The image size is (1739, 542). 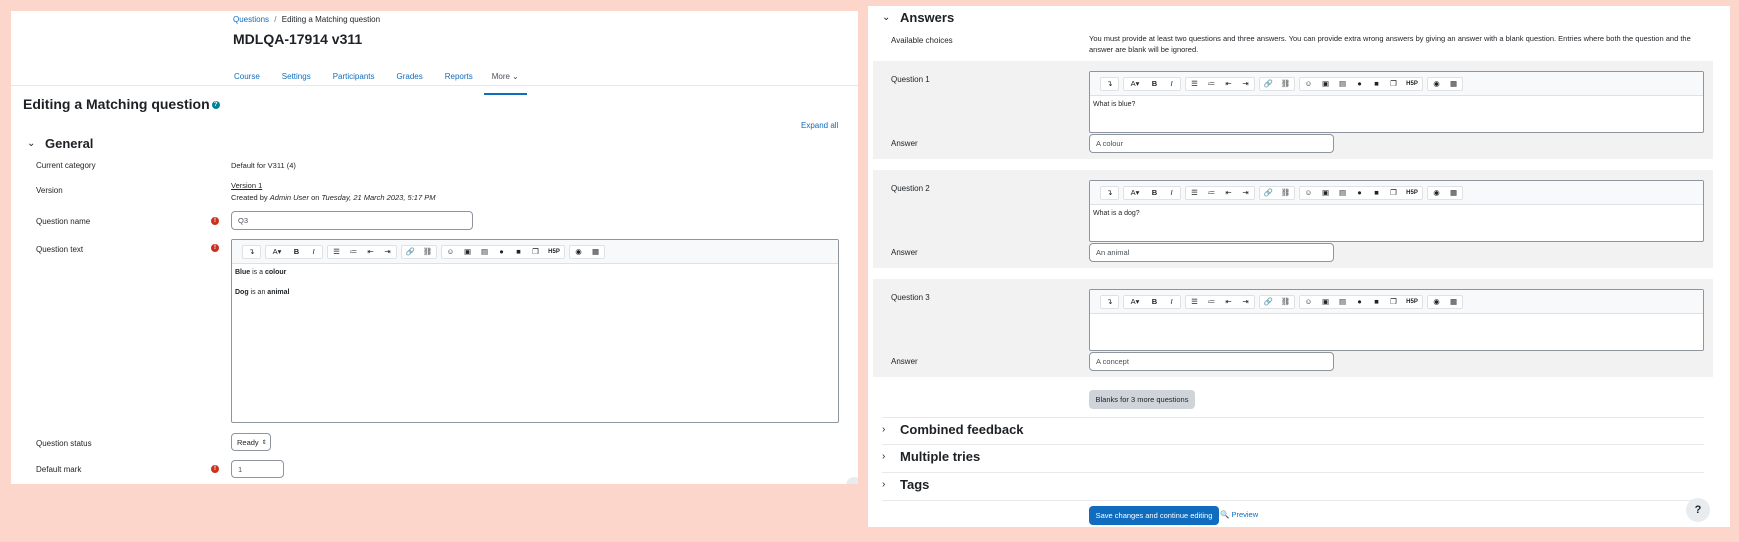 What do you see at coordinates (1211, 252) in the screenshot?
I see `answer-2-input: An animal` at bounding box center [1211, 252].